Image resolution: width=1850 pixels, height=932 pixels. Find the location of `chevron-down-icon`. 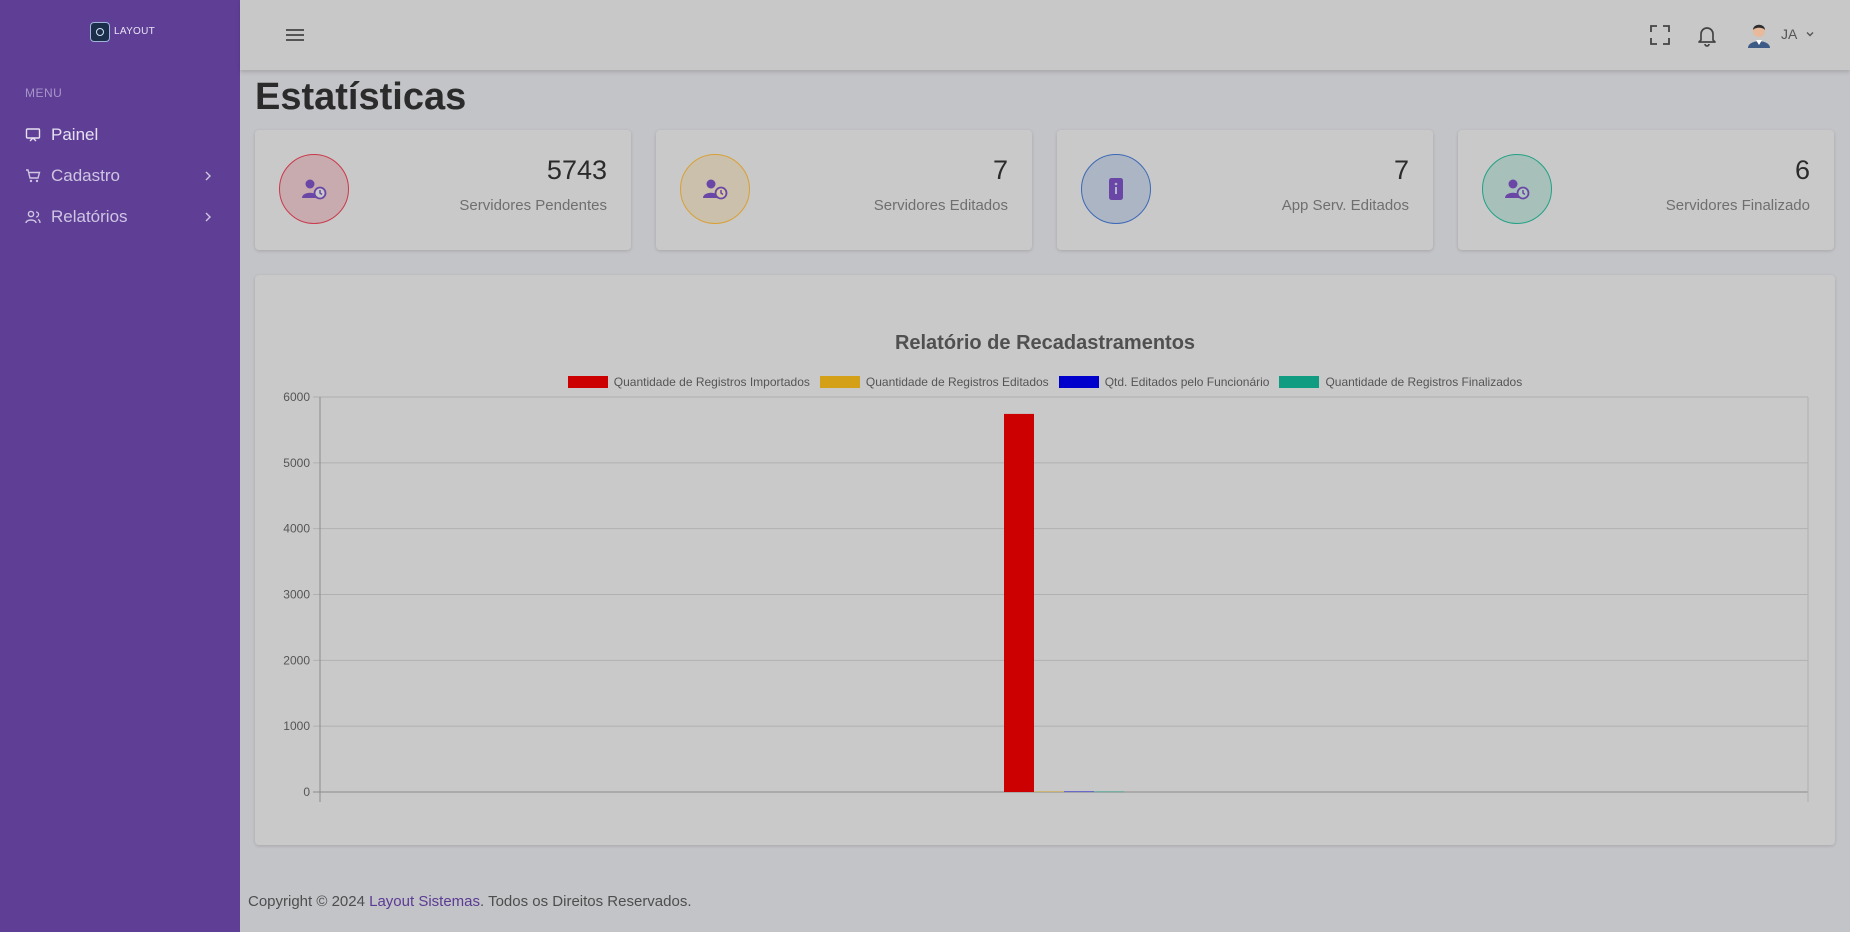

chevron-down-icon is located at coordinates (1810, 34).